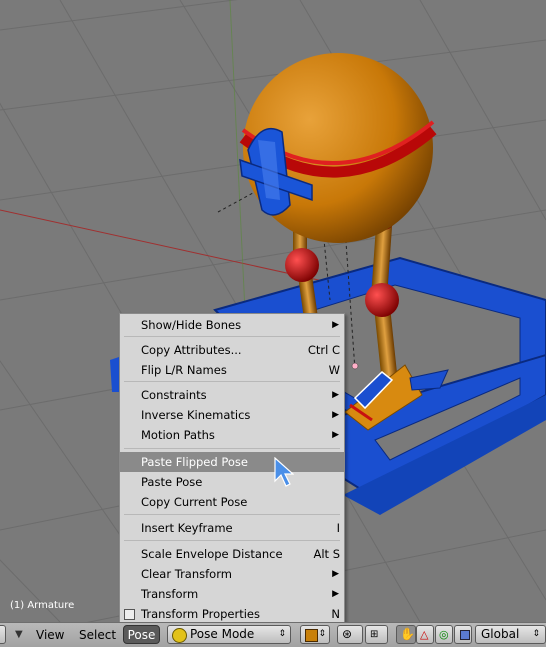  I want to click on status-label: (1) Armature, so click(42, 605).